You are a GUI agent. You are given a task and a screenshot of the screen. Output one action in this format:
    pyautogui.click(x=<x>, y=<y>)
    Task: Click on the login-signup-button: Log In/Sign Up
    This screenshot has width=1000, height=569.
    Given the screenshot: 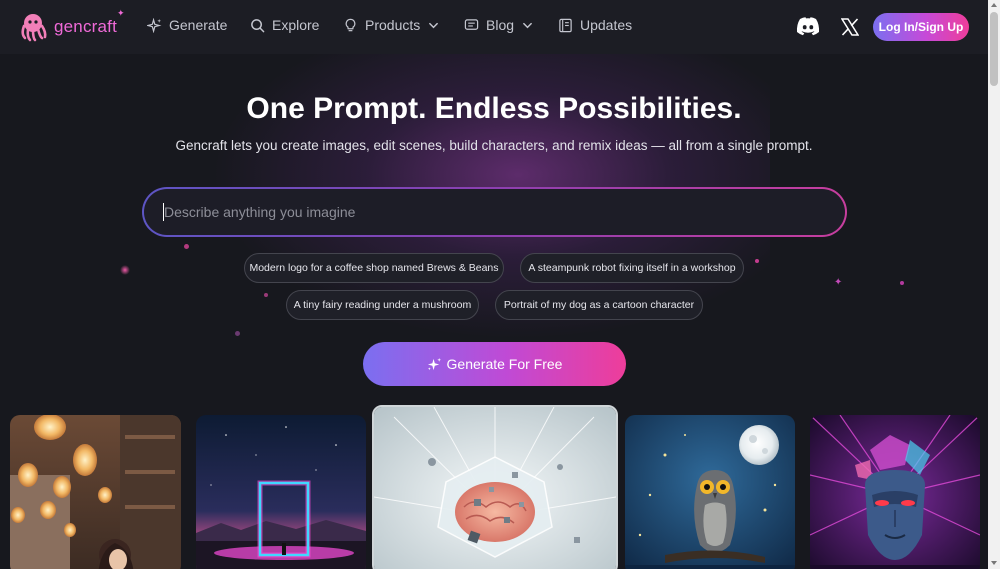 What is the action you would take?
    pyautogui.click(x=921, y=27)
    